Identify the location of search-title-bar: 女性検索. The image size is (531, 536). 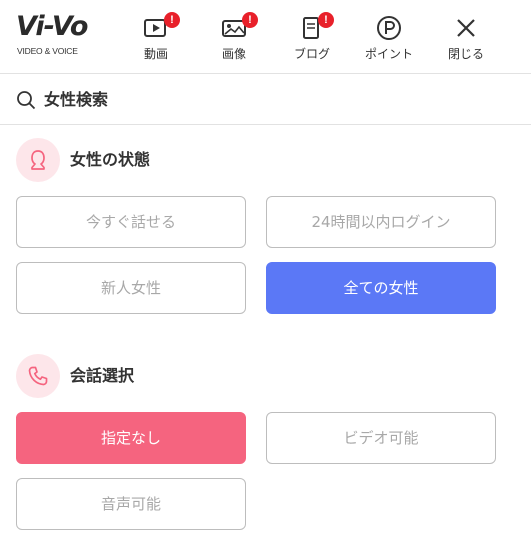
(265, 100).